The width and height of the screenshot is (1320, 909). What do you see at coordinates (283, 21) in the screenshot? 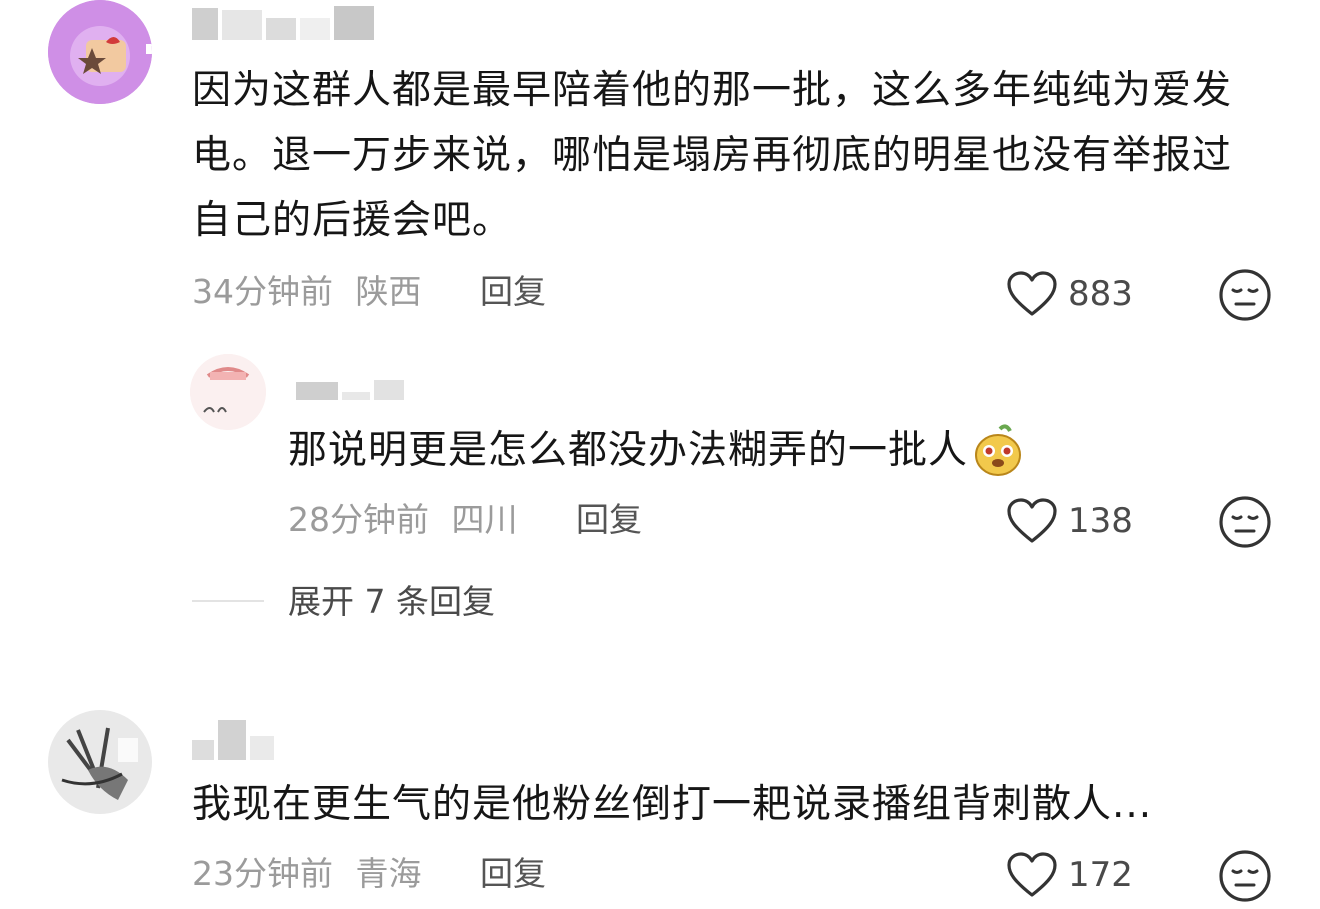
I see `username-1-blurred` at bounding box center [283, 21].